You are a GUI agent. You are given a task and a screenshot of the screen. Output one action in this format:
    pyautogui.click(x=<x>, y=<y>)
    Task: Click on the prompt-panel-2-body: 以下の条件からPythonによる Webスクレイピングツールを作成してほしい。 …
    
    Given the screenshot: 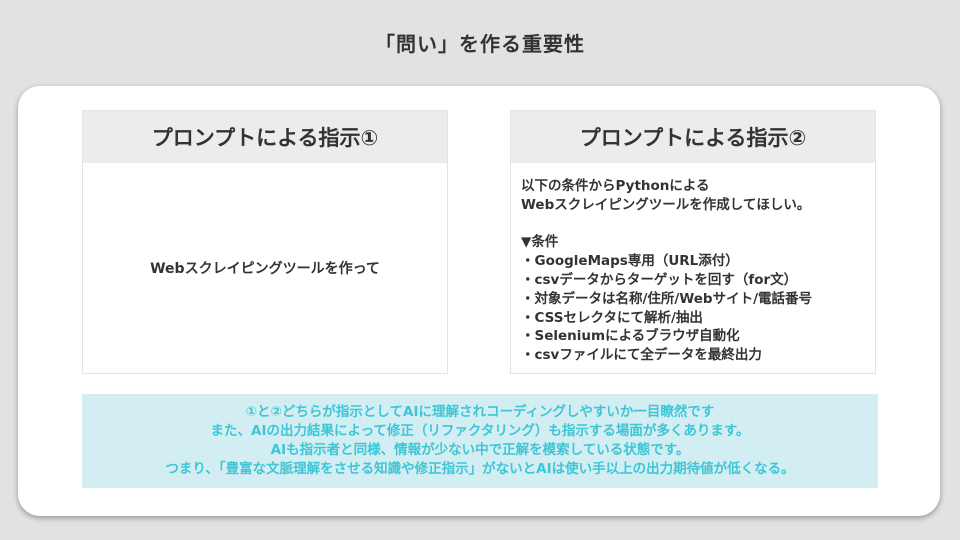 What is the action you would take?
    pyautogui.click(x=693, y=264)
    